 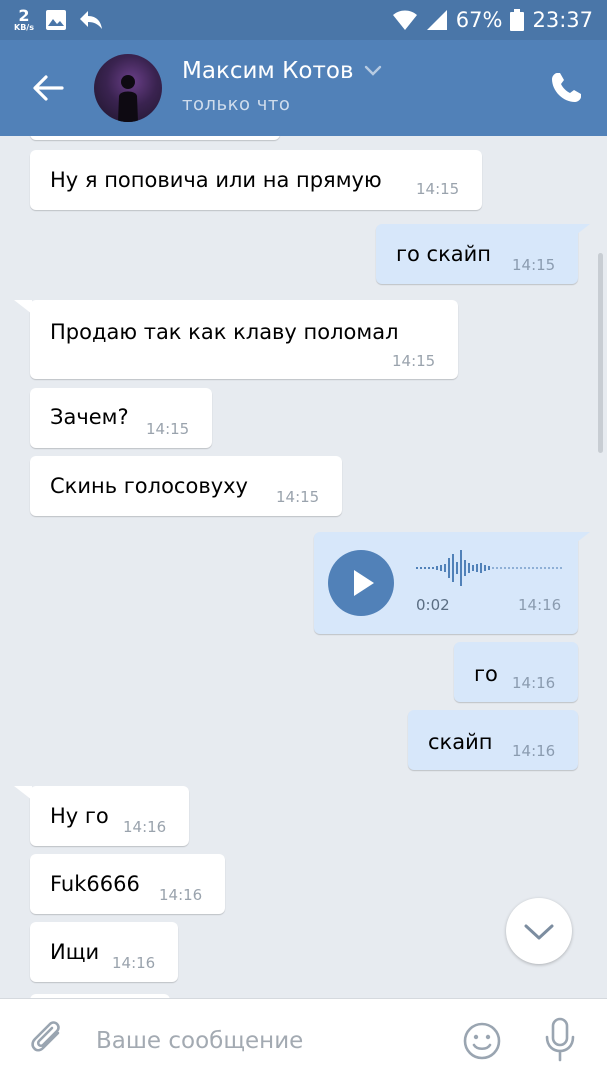 I want to click on clock: 23:37, so click(x=562, y=20).